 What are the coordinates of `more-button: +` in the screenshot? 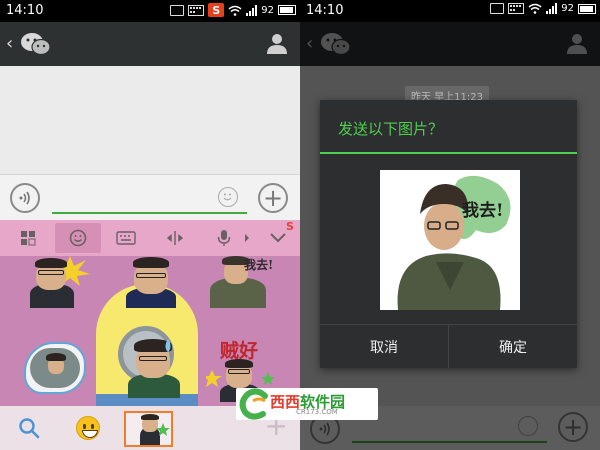 It's located at (273, 198).